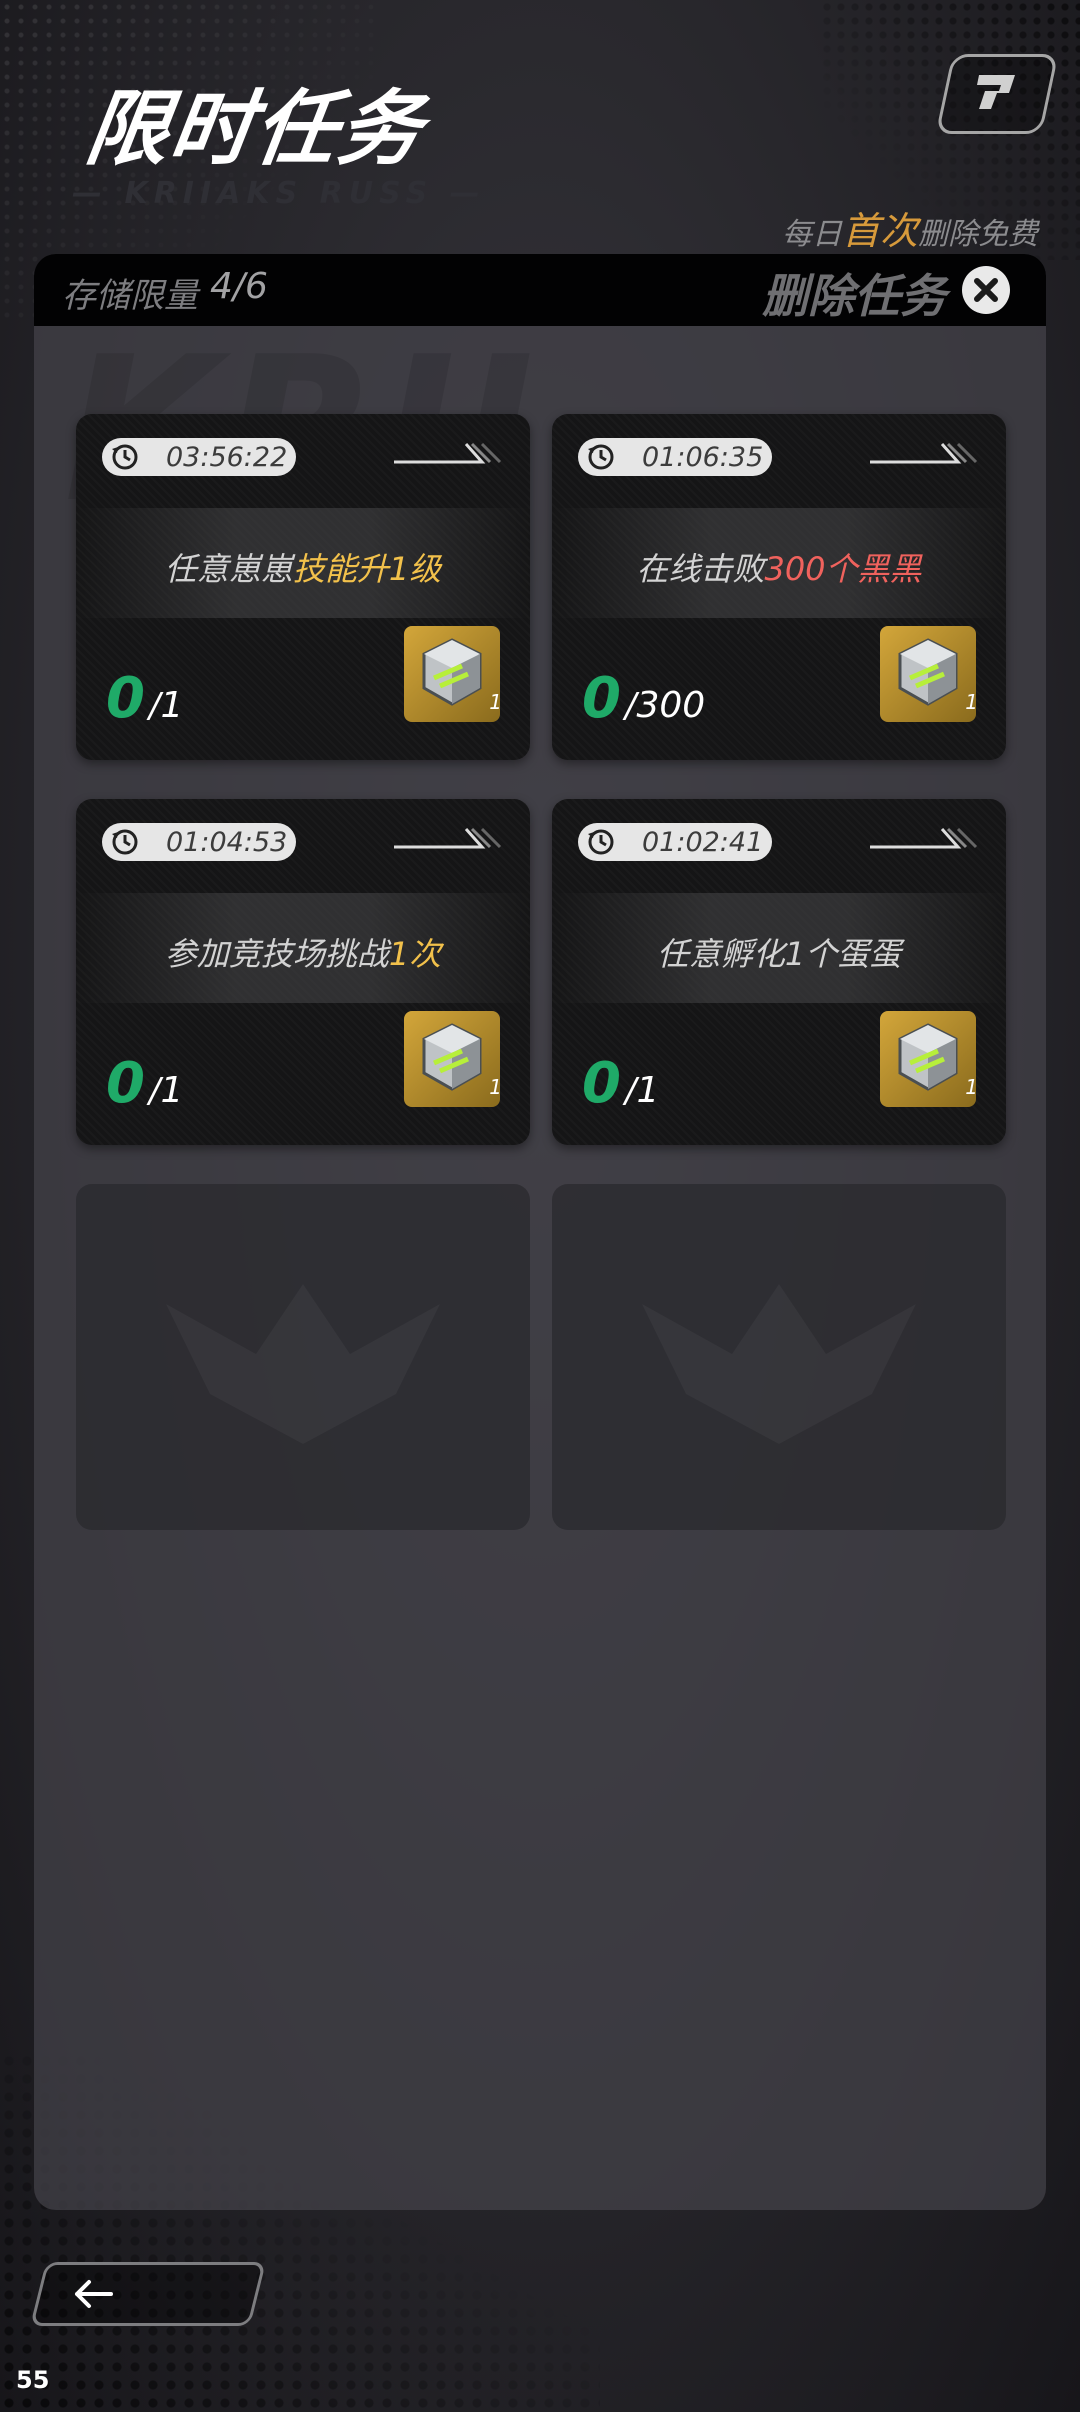 The width and height of the screenshot is (1080, 2412). I want to click on task-description: 参加竞技场挑战1次, so click(303, 952).